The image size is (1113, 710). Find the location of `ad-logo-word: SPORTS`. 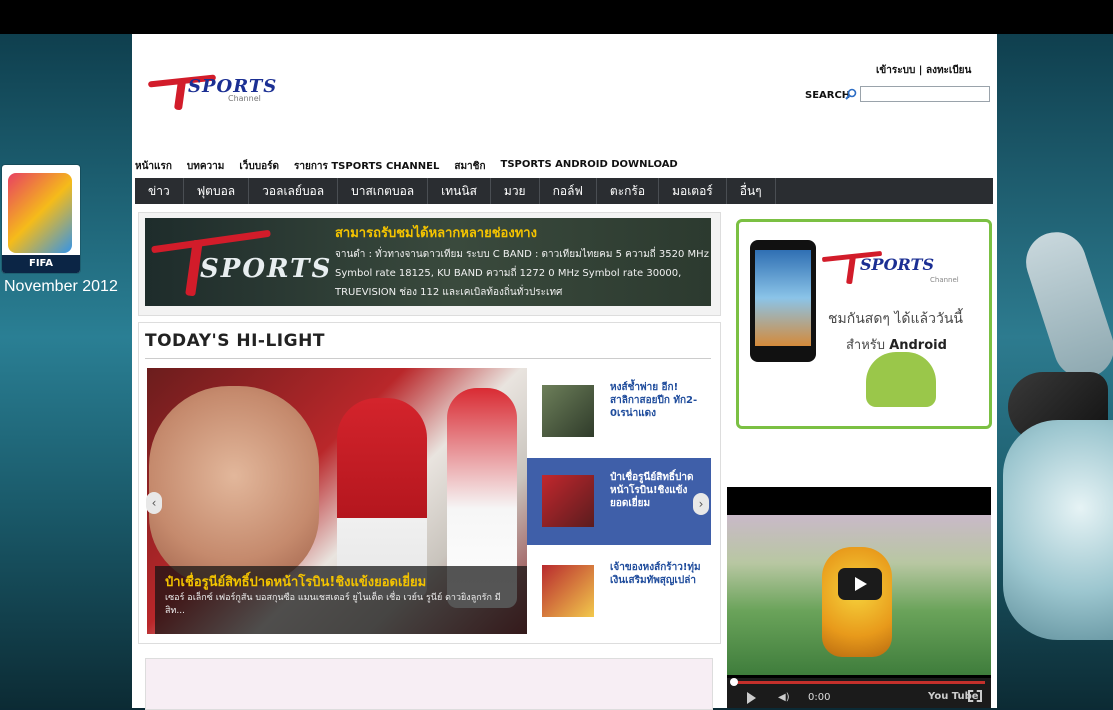

ad-logo-word: SPORTS is located at coordinates (897, 264).